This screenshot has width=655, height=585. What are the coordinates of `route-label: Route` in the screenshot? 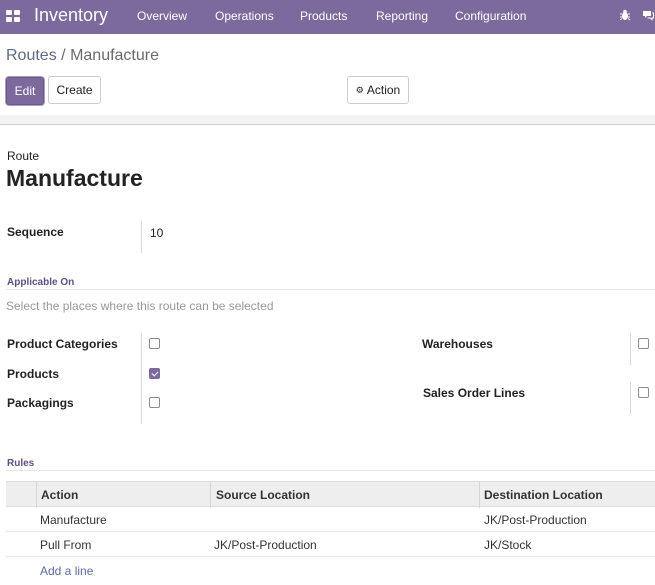 It's located at (23, 156).